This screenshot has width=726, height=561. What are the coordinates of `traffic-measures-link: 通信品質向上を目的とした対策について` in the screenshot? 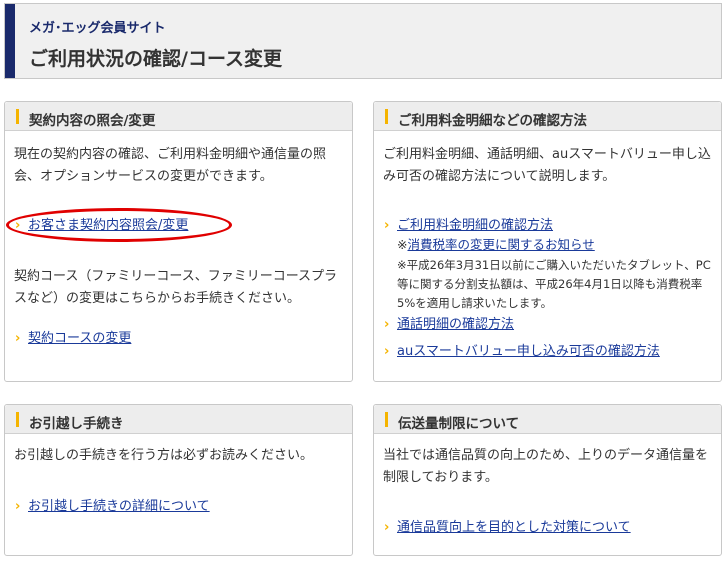 It's located at (514, 527).